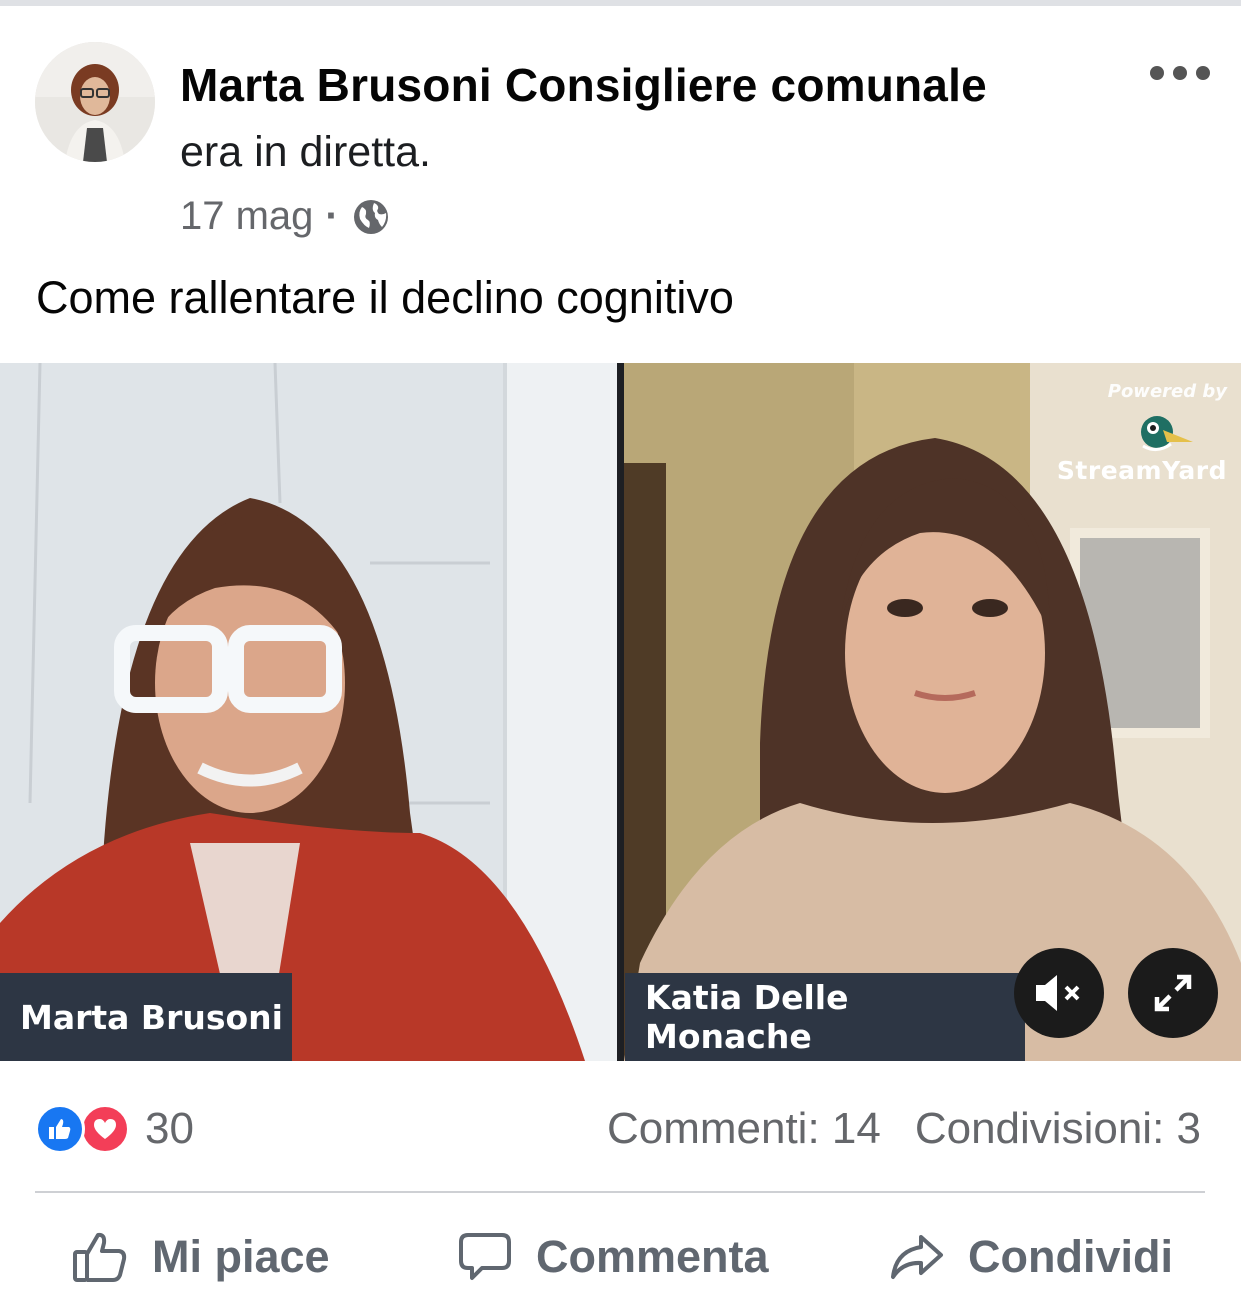  I want to click on divider, so click(620, 1192).